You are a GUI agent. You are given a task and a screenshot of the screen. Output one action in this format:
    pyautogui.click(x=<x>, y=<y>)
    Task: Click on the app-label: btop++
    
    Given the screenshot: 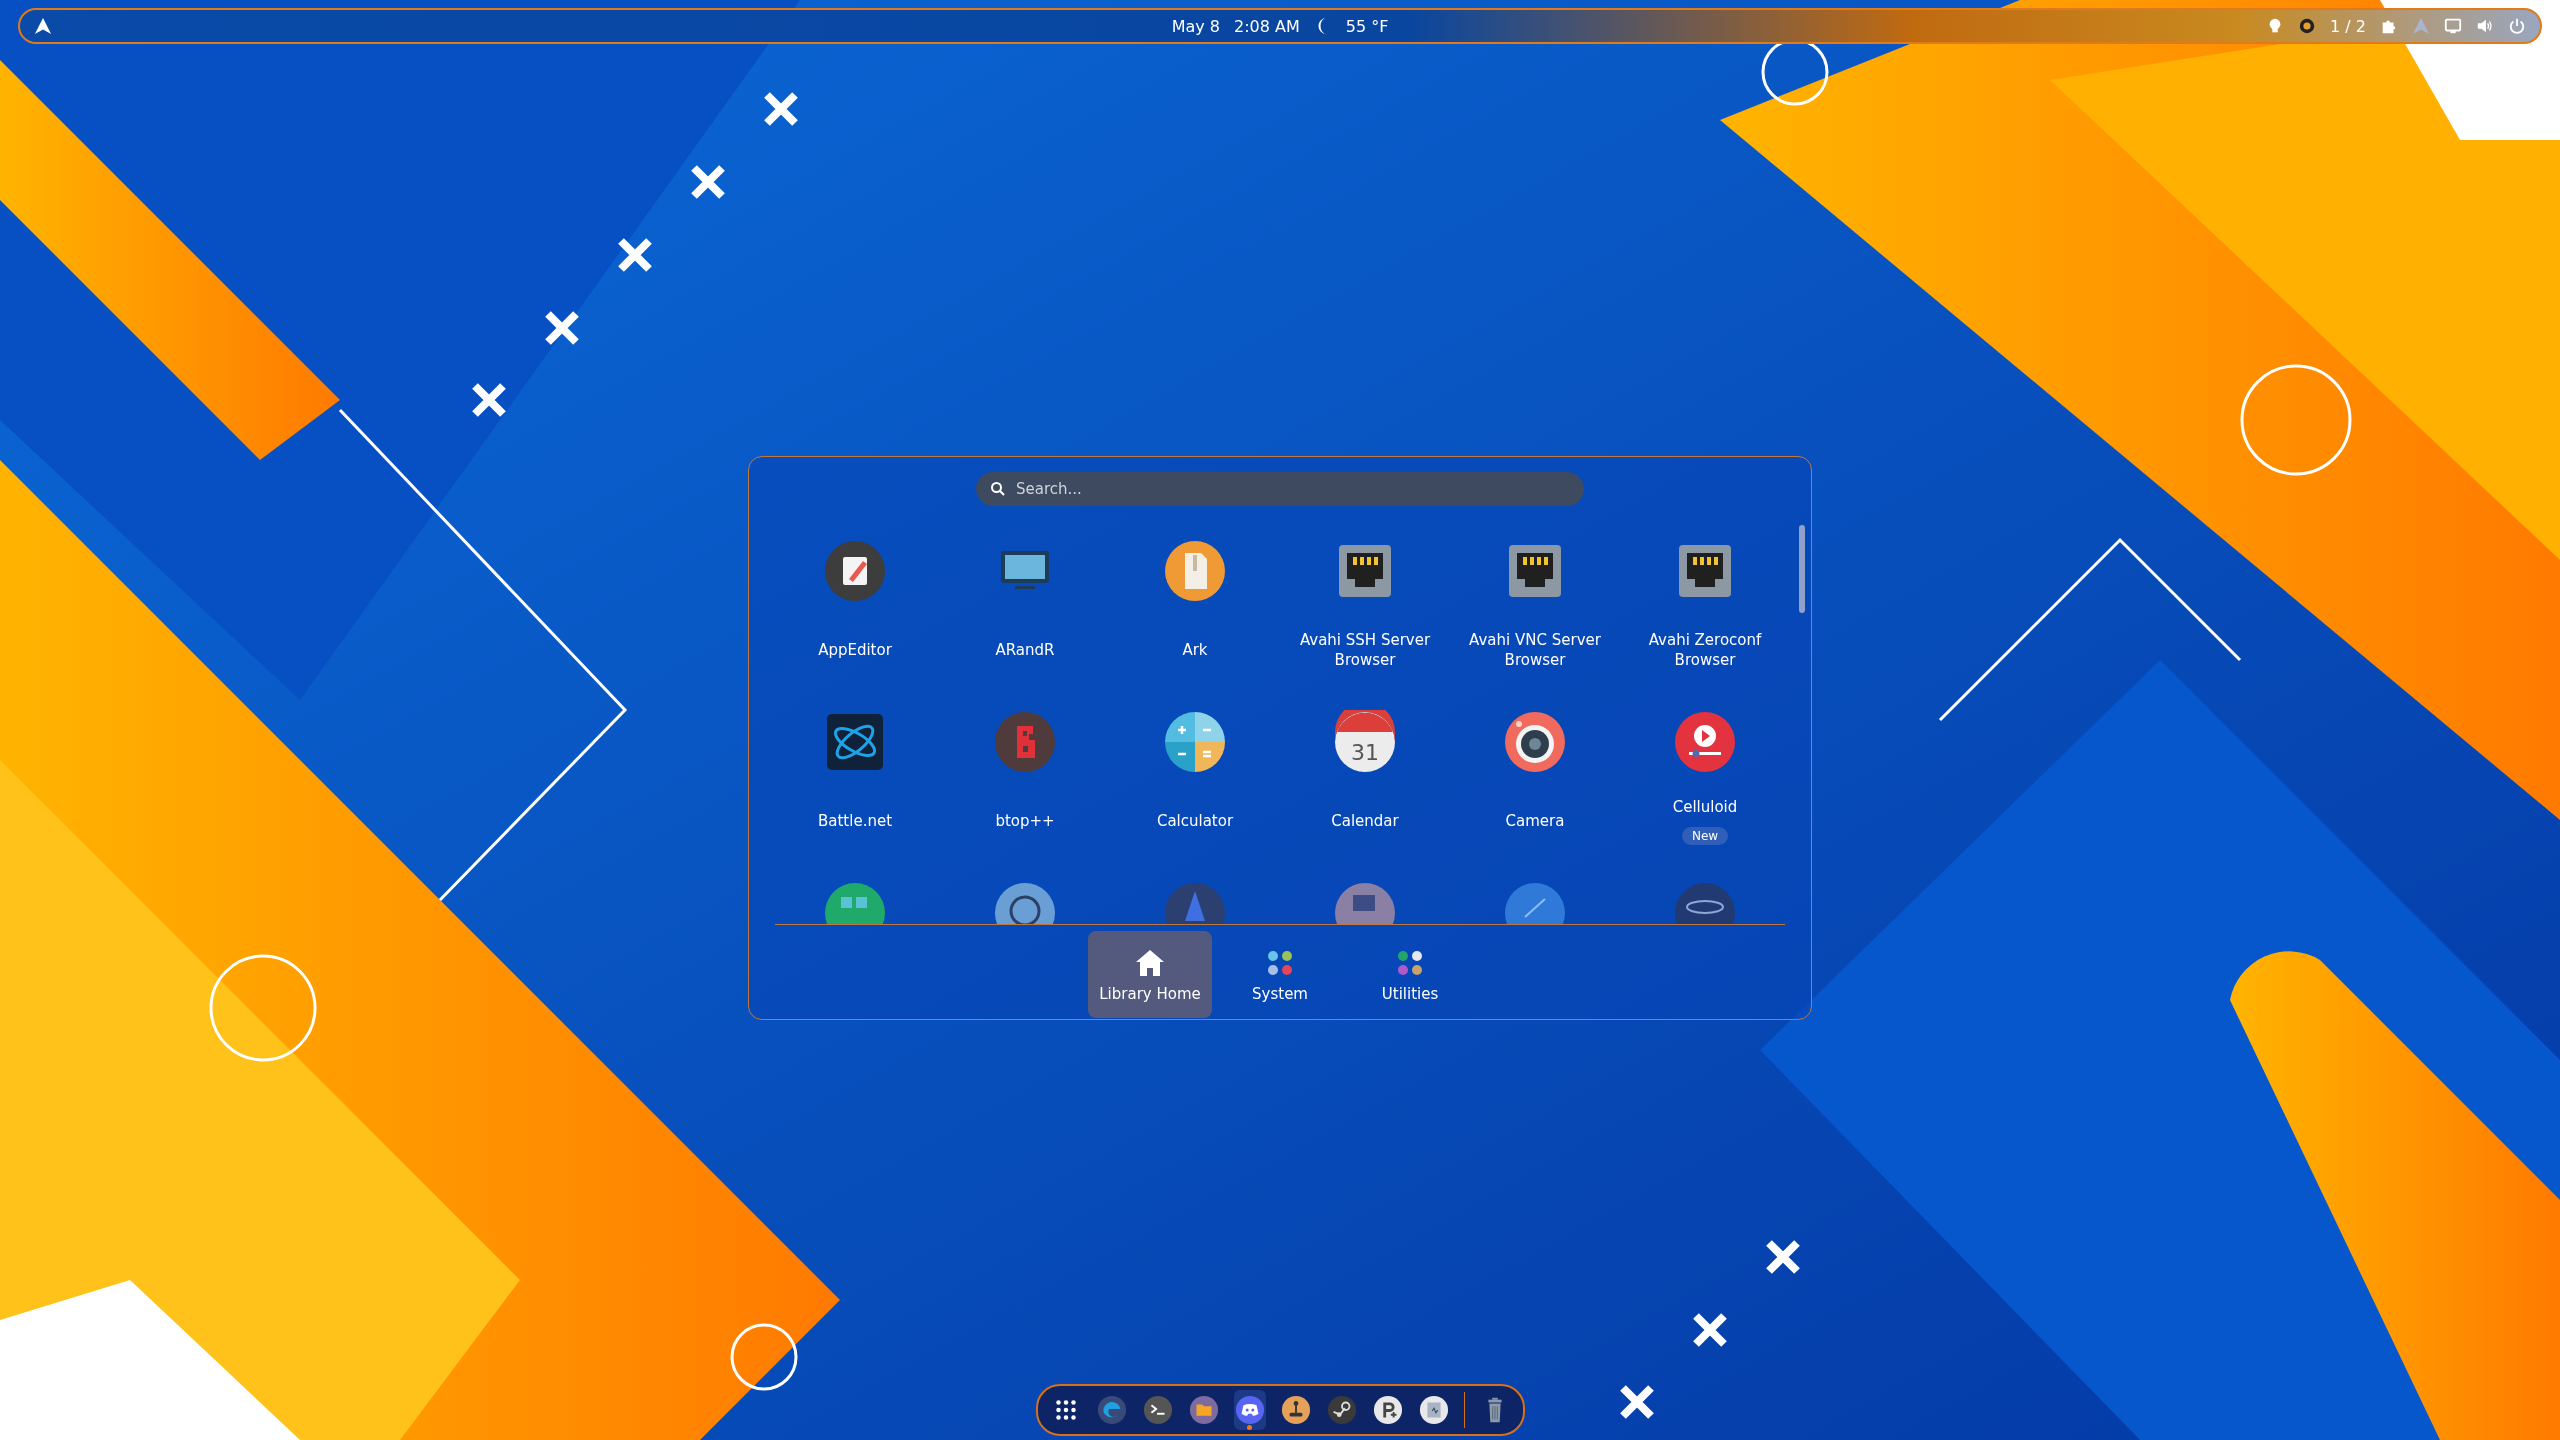 What is the action you would take?
    pyautogui.click(x=1025, y=821)
    